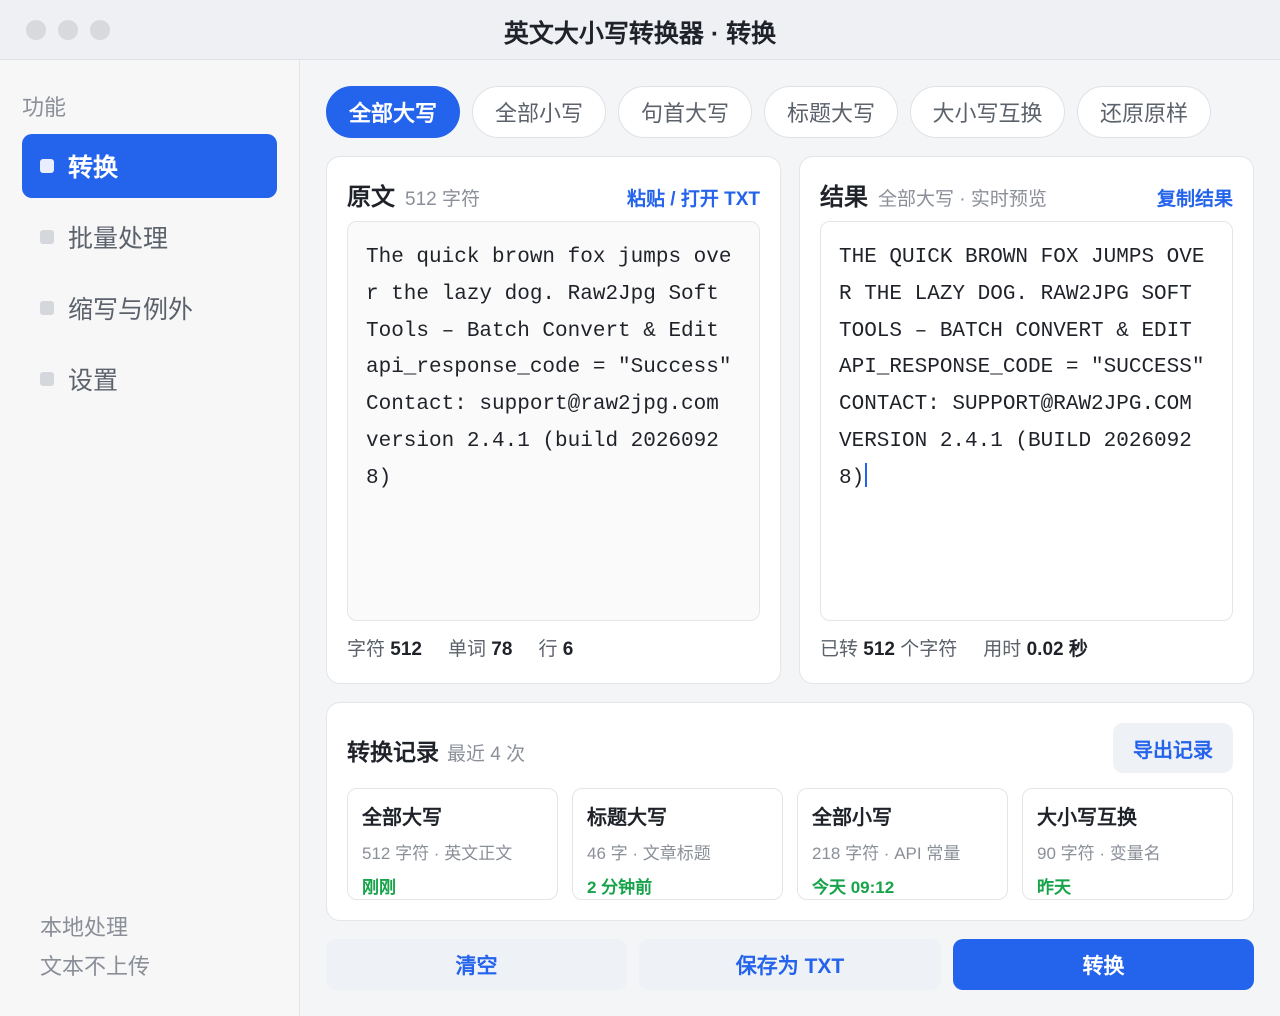 This screenshot has width=1280, height=1016. I want to click on mode-tab-lowercase: 全部小写, so click(539, 112).